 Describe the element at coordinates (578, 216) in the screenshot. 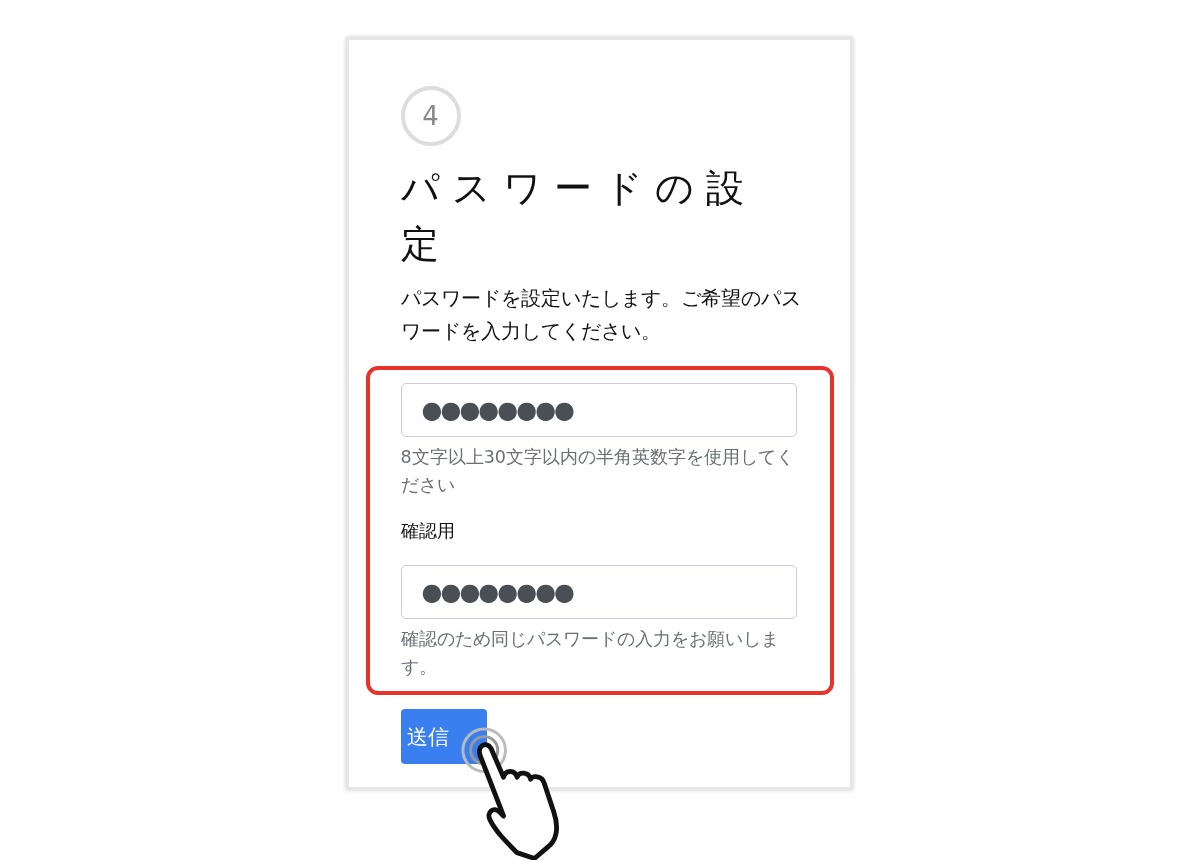

I see `page-title: パスワードの設定` at that location.